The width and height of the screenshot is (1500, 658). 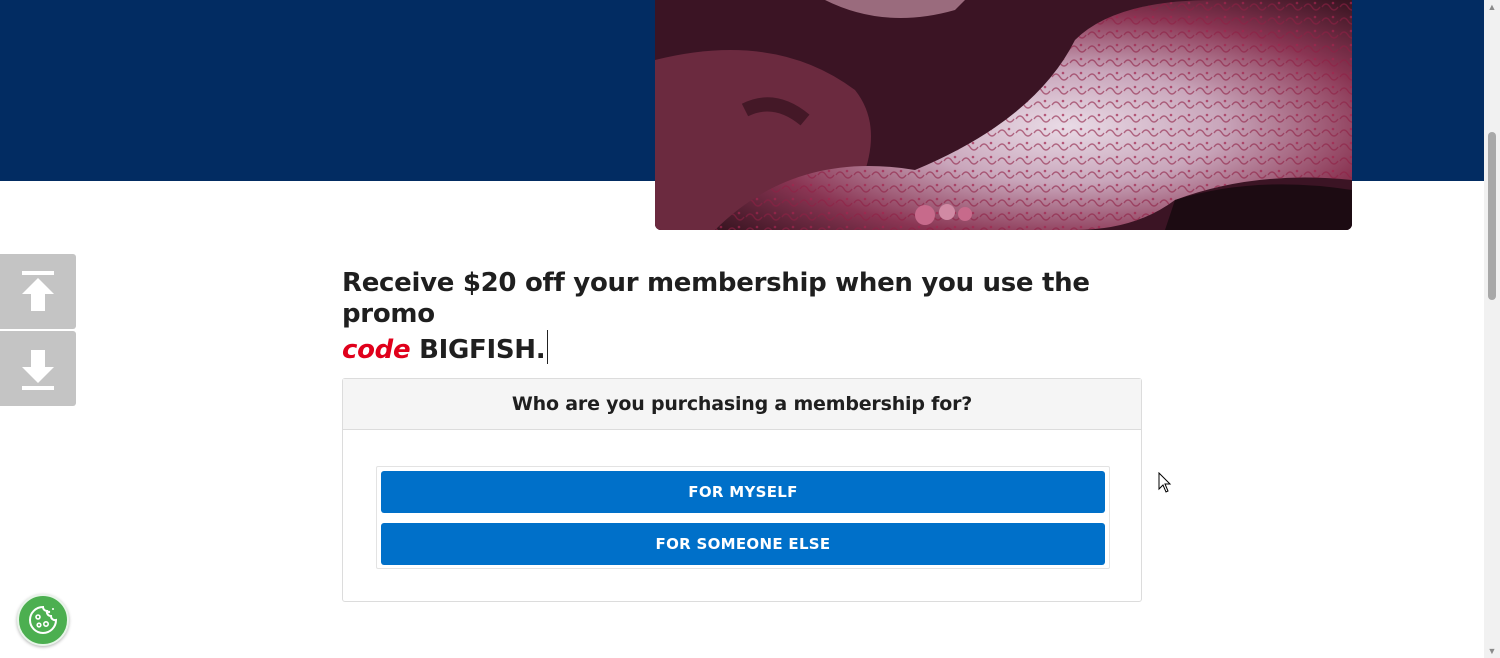 I want to click on arrow-up-bar-icon, so click(x=38, y=290).